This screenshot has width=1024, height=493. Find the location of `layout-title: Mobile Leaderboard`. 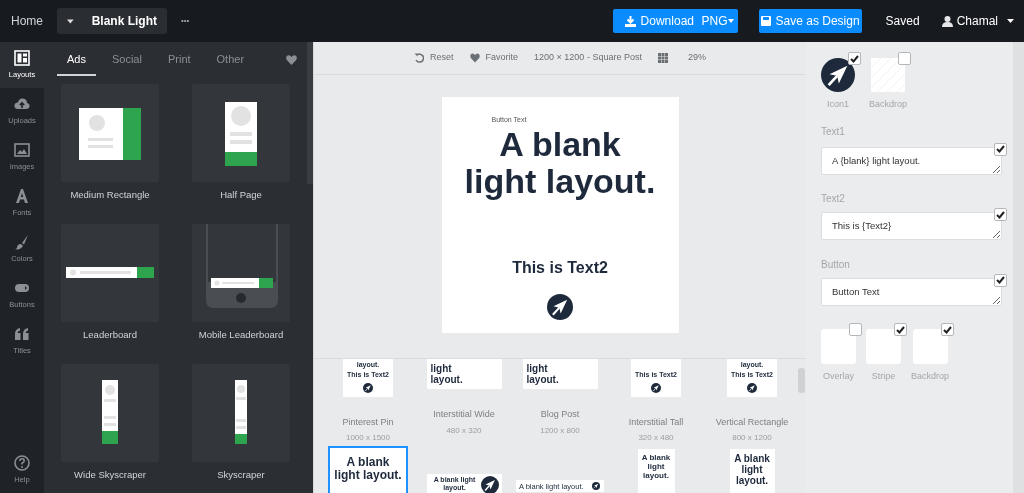

layout-title: Mobile Leaderboard is located at coordinates (241, 335).